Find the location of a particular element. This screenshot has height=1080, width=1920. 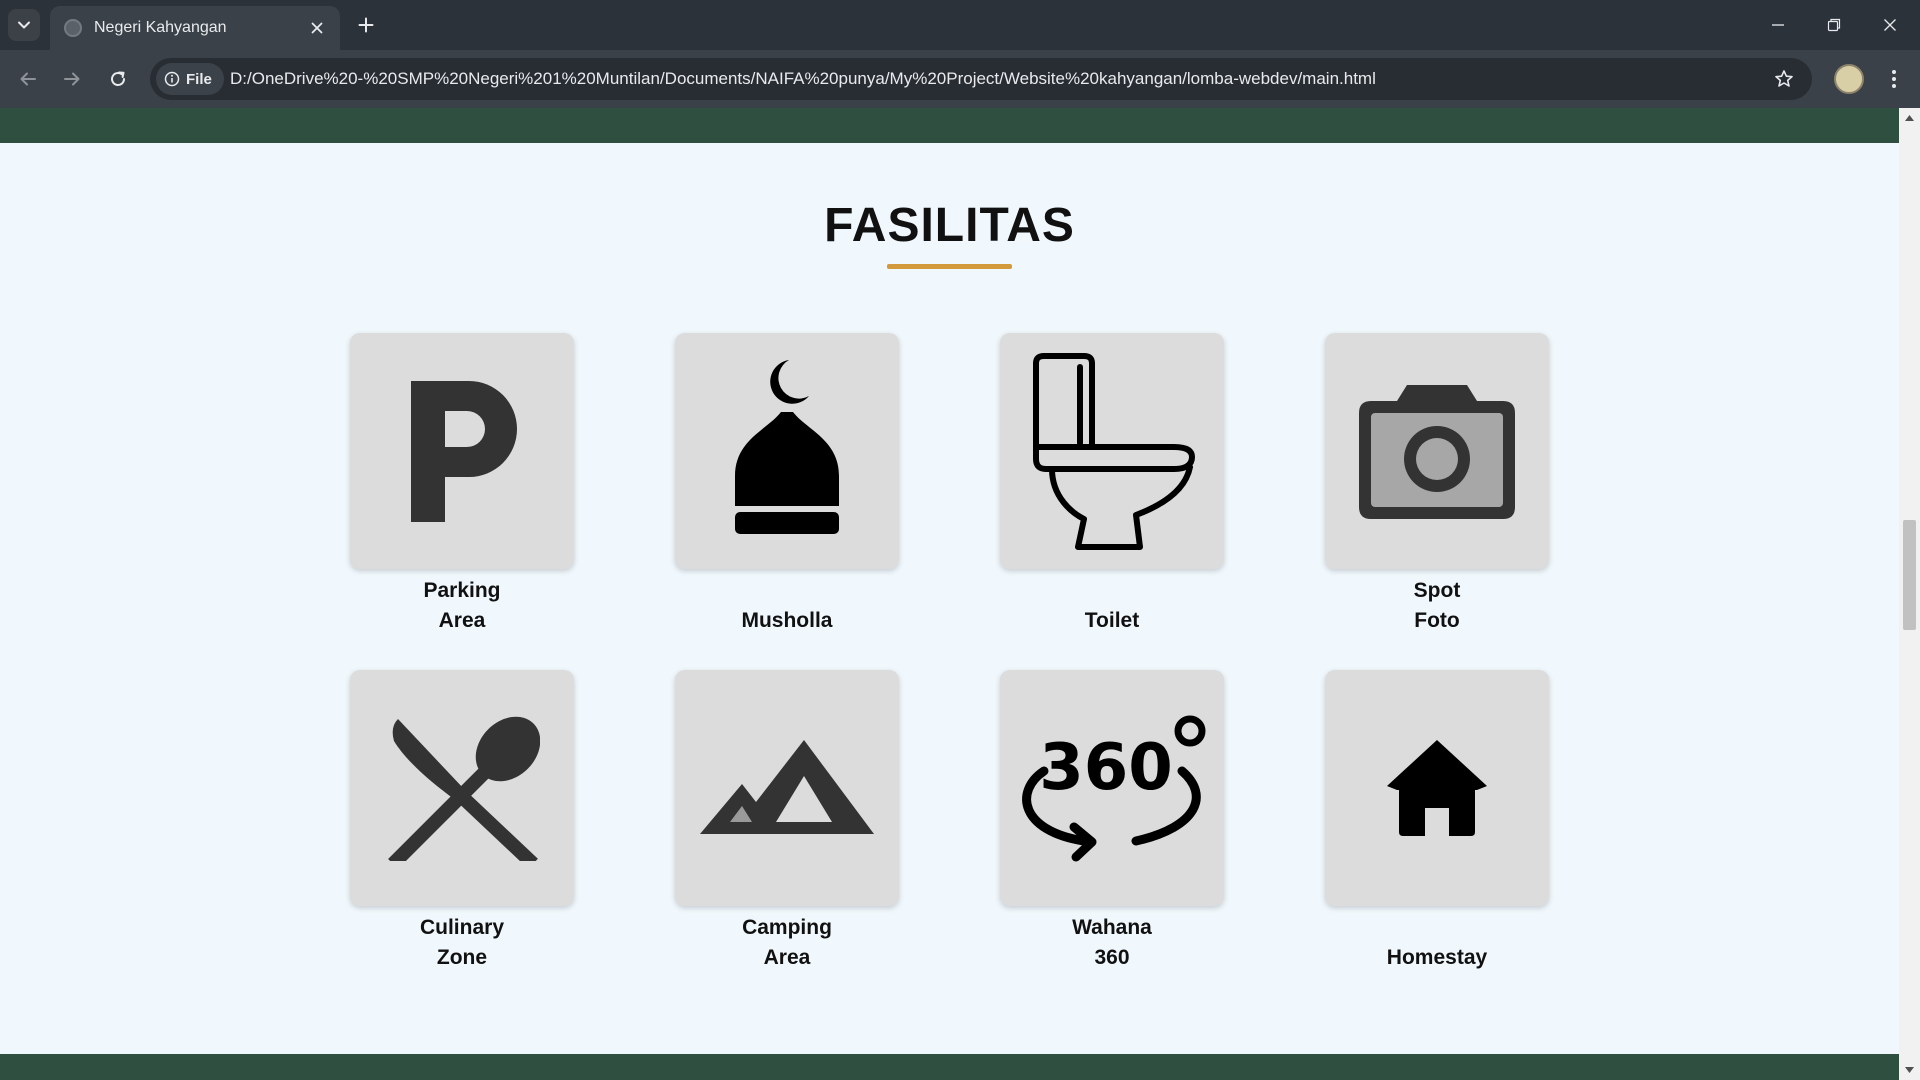

info-icon is located at coordinates (172, 79).